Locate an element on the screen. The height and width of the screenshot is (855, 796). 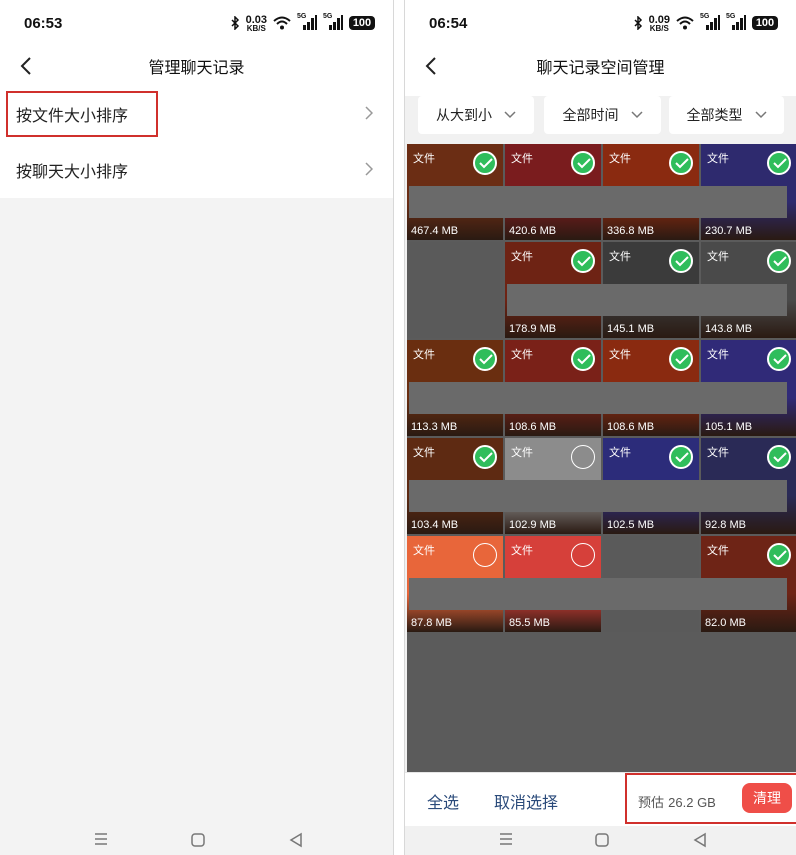
select-all-button: 全选 is located at coordinates (443, 801).